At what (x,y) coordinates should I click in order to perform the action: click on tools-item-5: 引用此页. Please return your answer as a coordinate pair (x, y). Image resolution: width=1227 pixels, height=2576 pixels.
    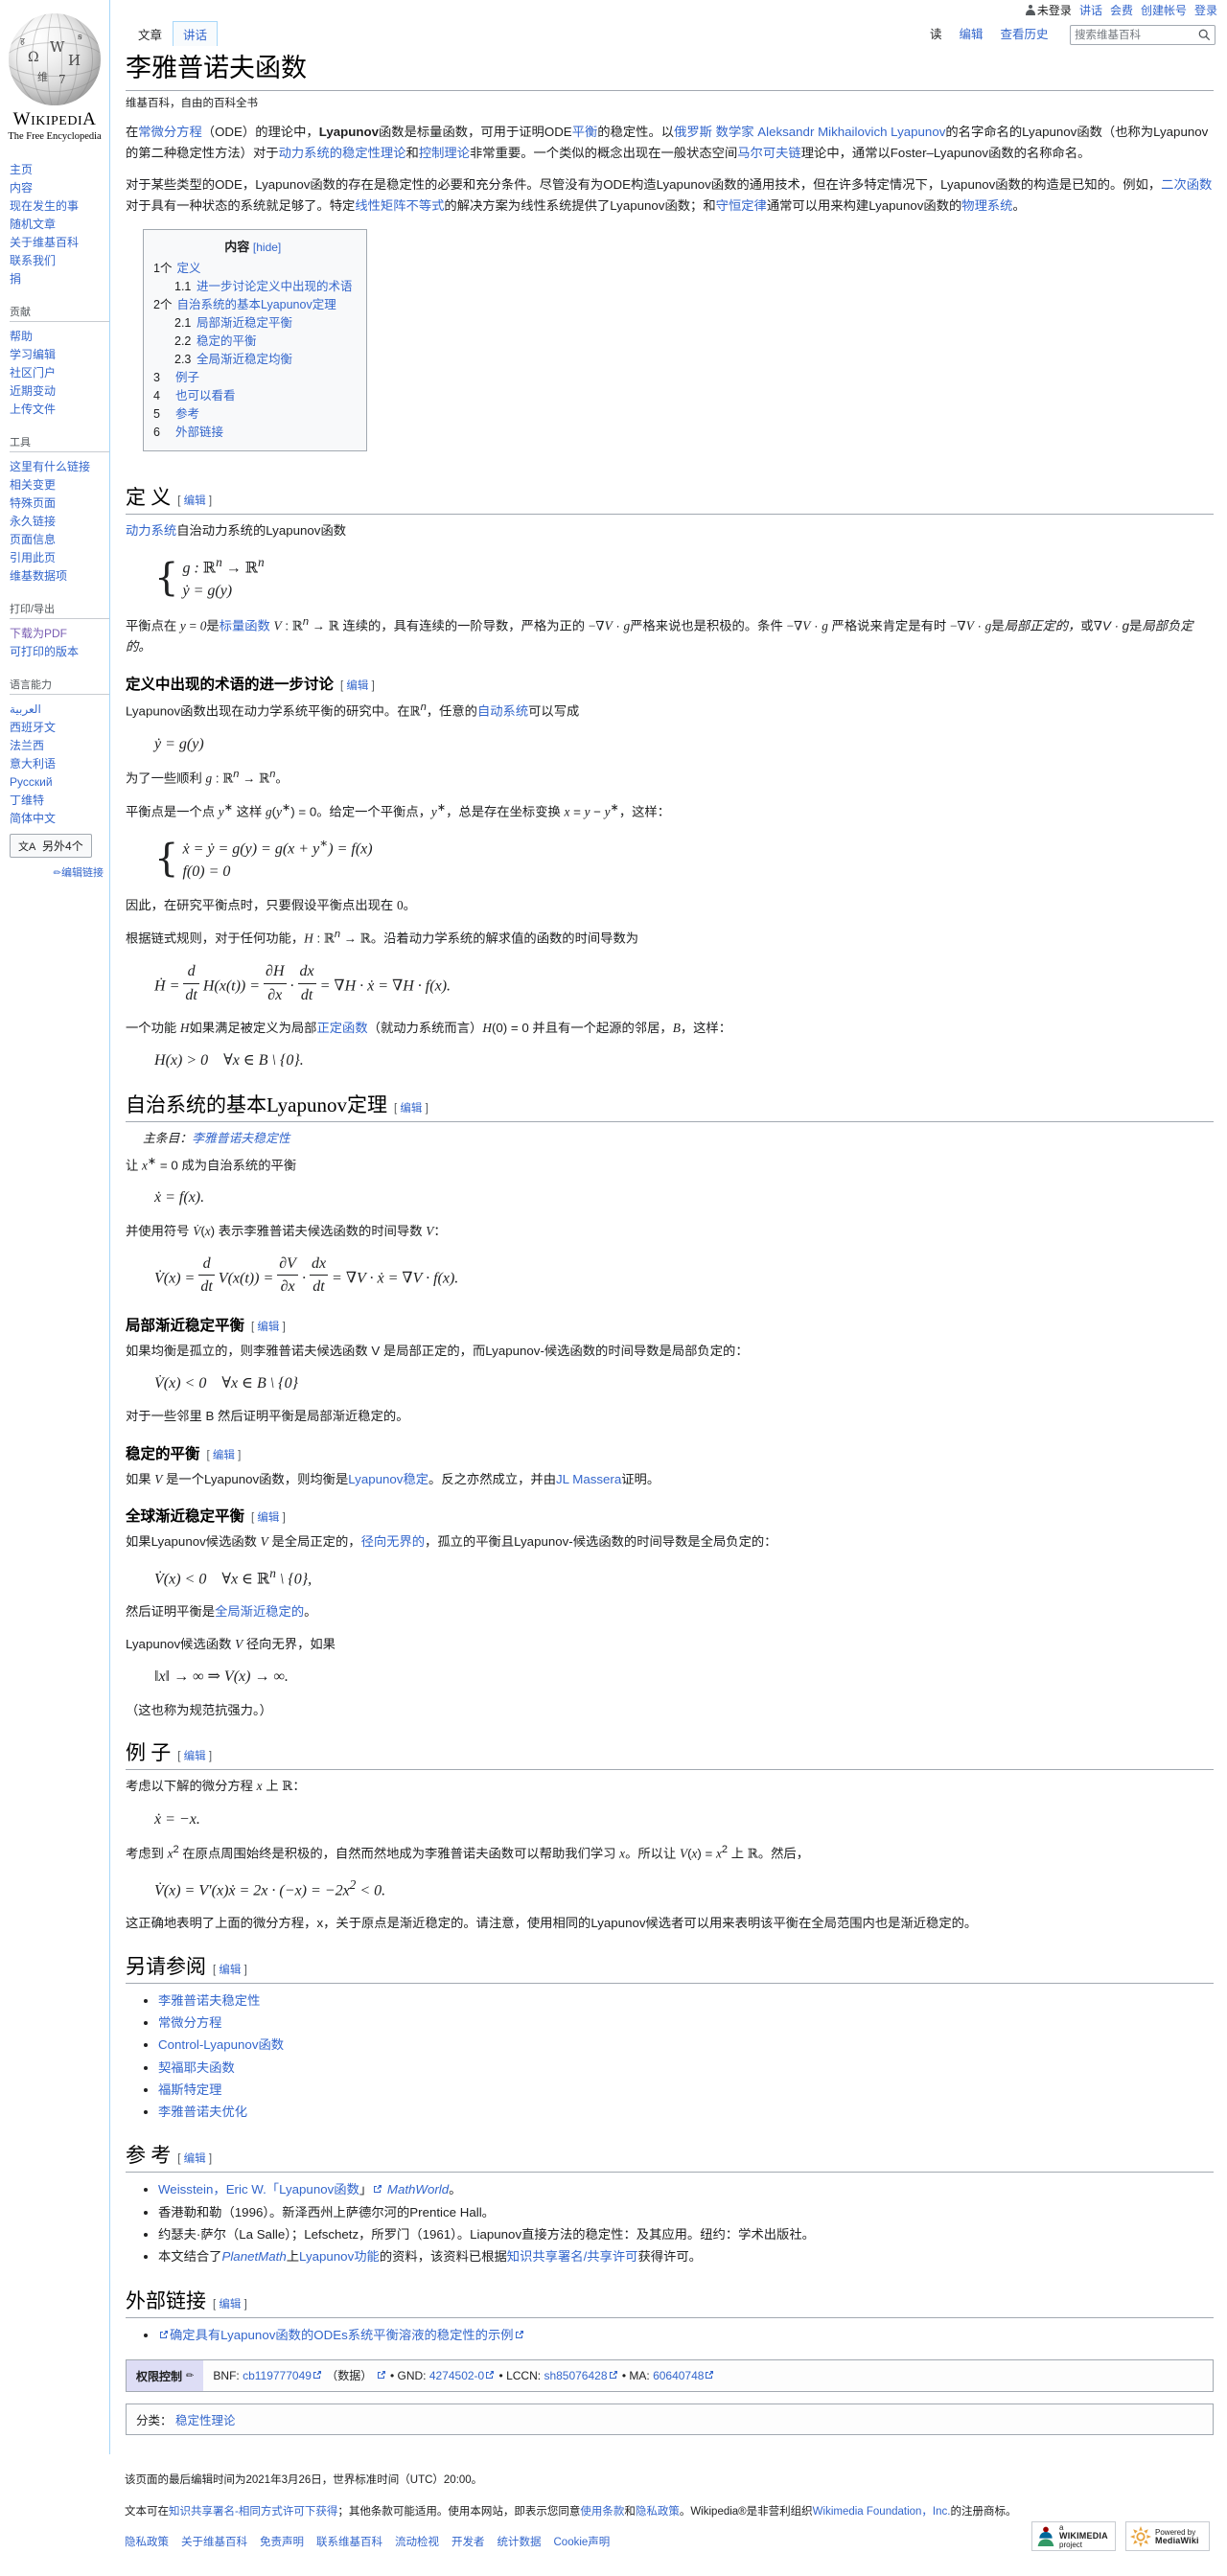
    Looking at the image, I should click on (33, 557).